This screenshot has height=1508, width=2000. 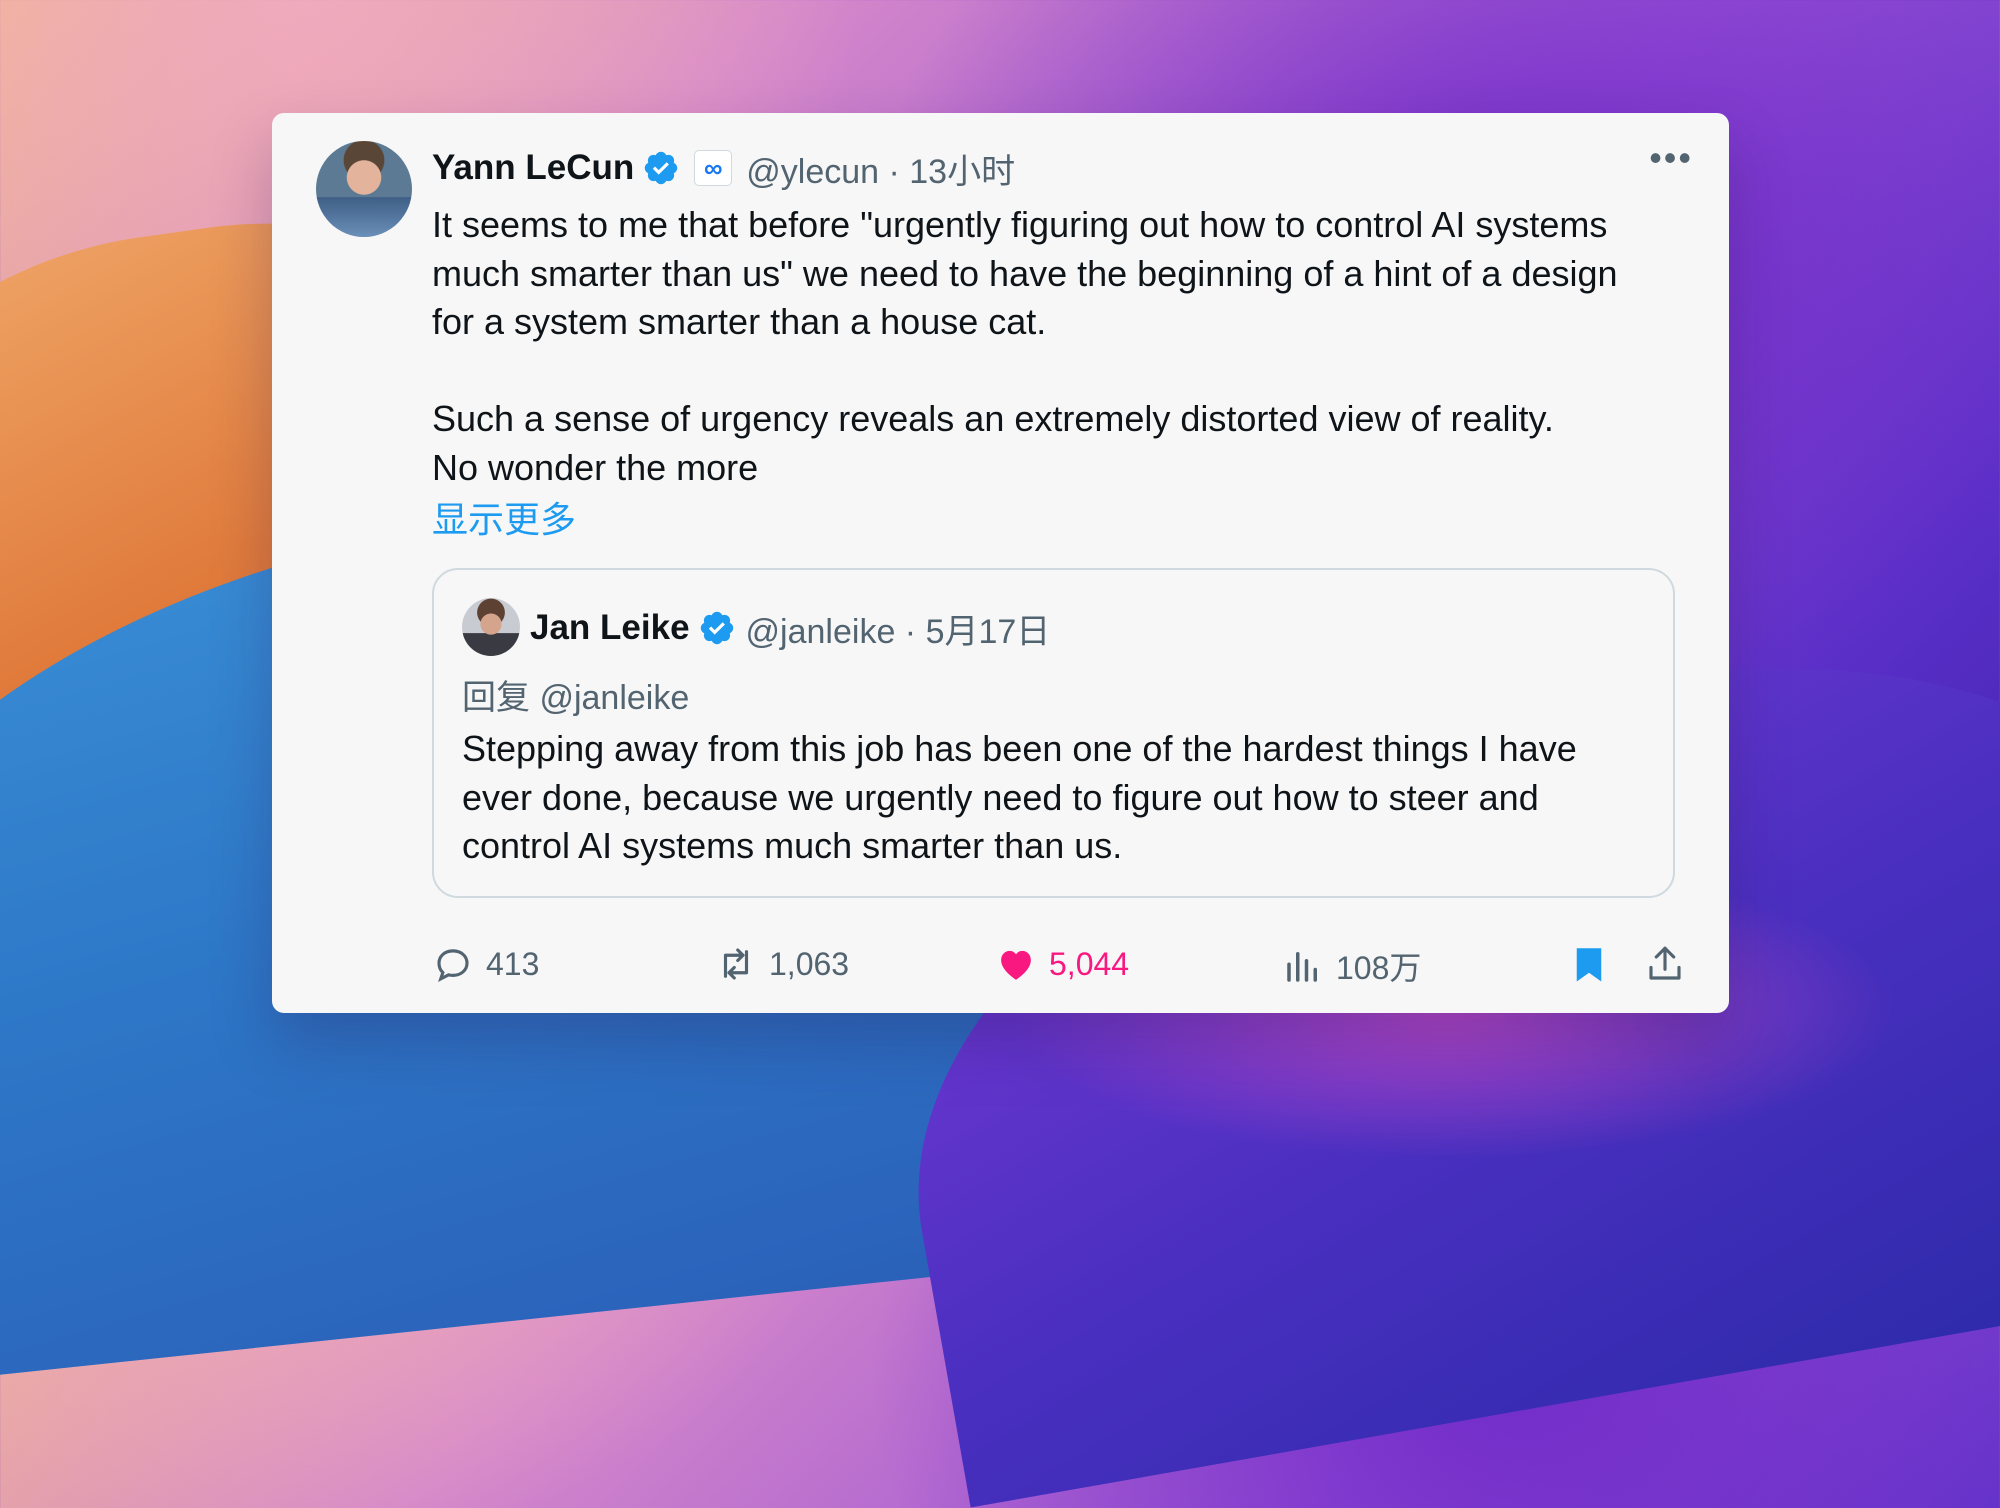 What do you see at coordinates (491, 627) in the screenshot?
I see `quoted-avatar` at bounding box center [491, 627].